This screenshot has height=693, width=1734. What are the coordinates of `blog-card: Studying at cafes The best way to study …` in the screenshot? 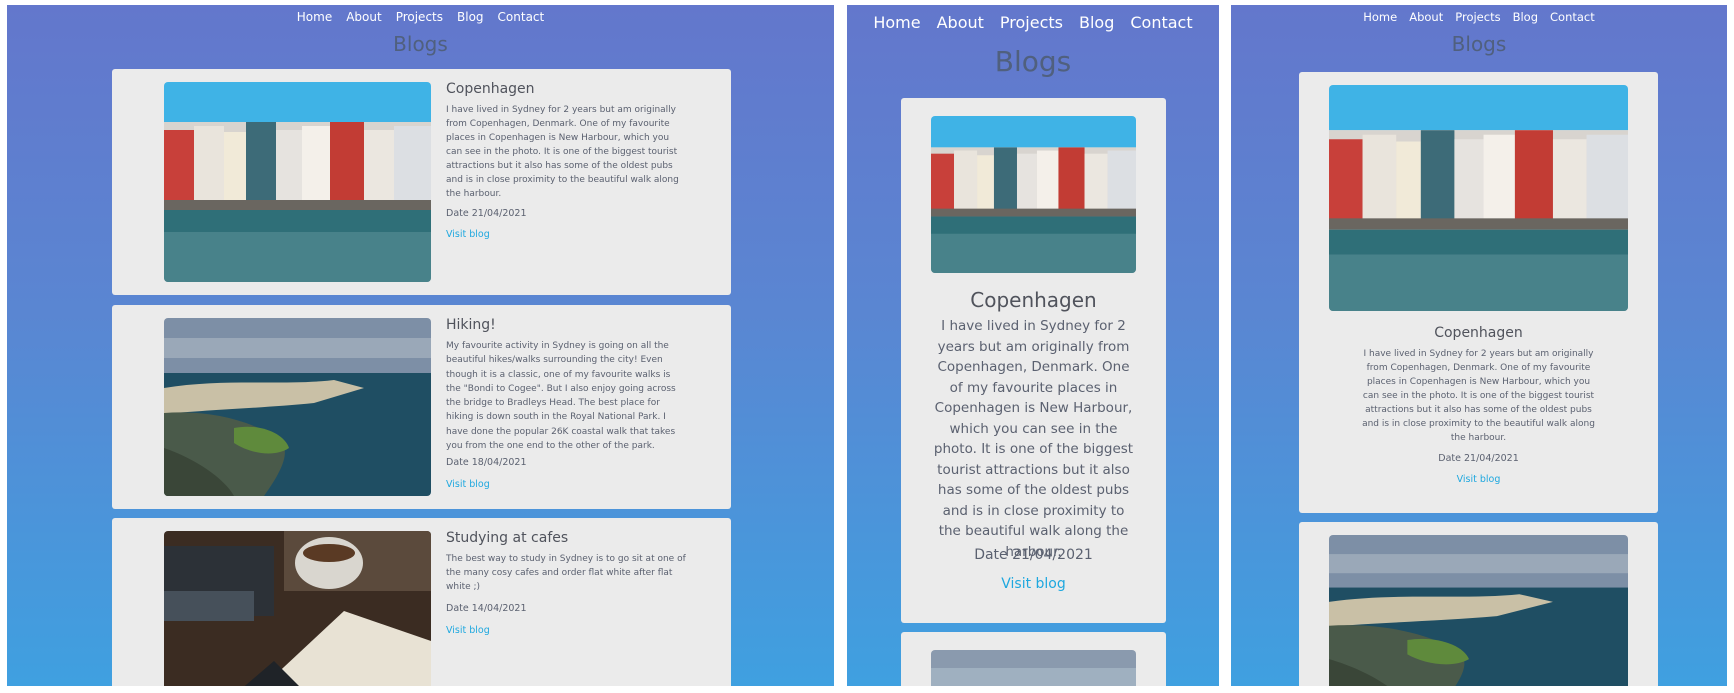 It's located at (421, 602).